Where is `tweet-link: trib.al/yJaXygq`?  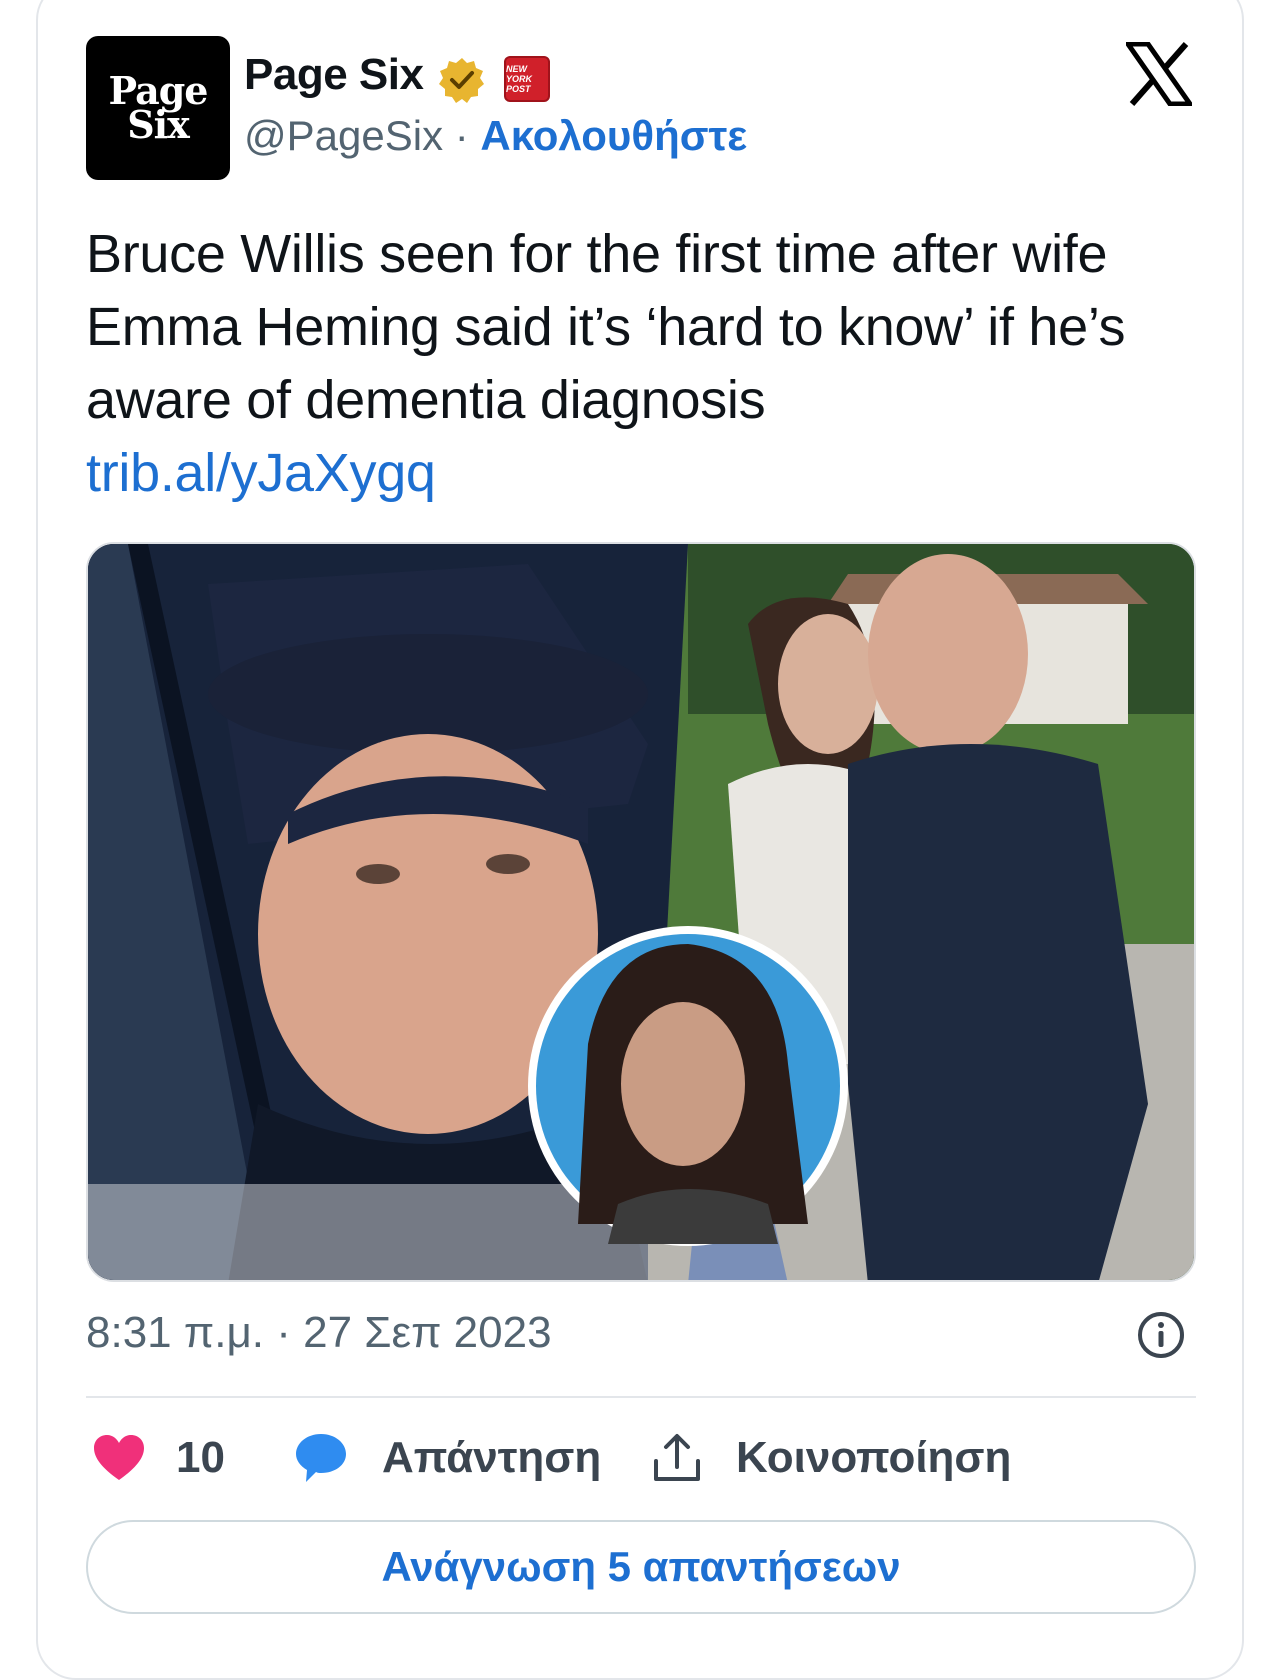 tweet-link: trib.al/yJaXygq is located at coordinates (646, 473).